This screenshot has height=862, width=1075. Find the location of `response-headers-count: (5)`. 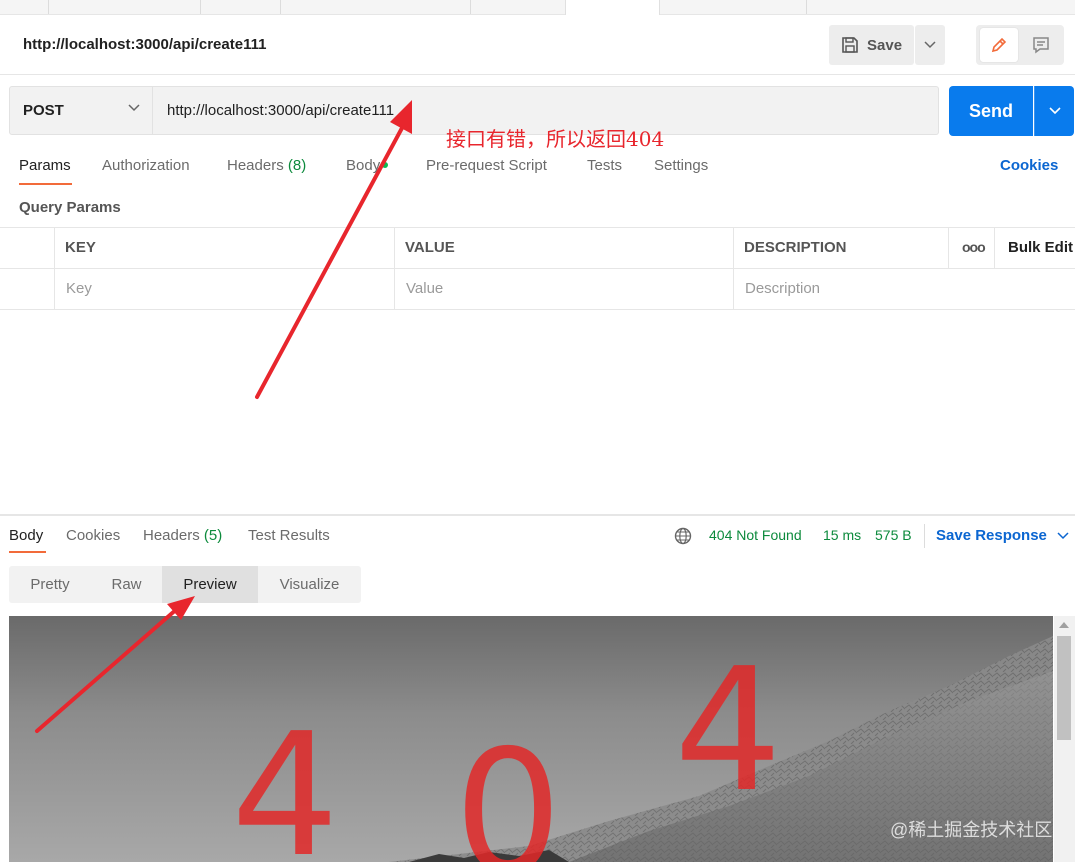

response-headers-count: (5) is located at coordinates (213, 535).